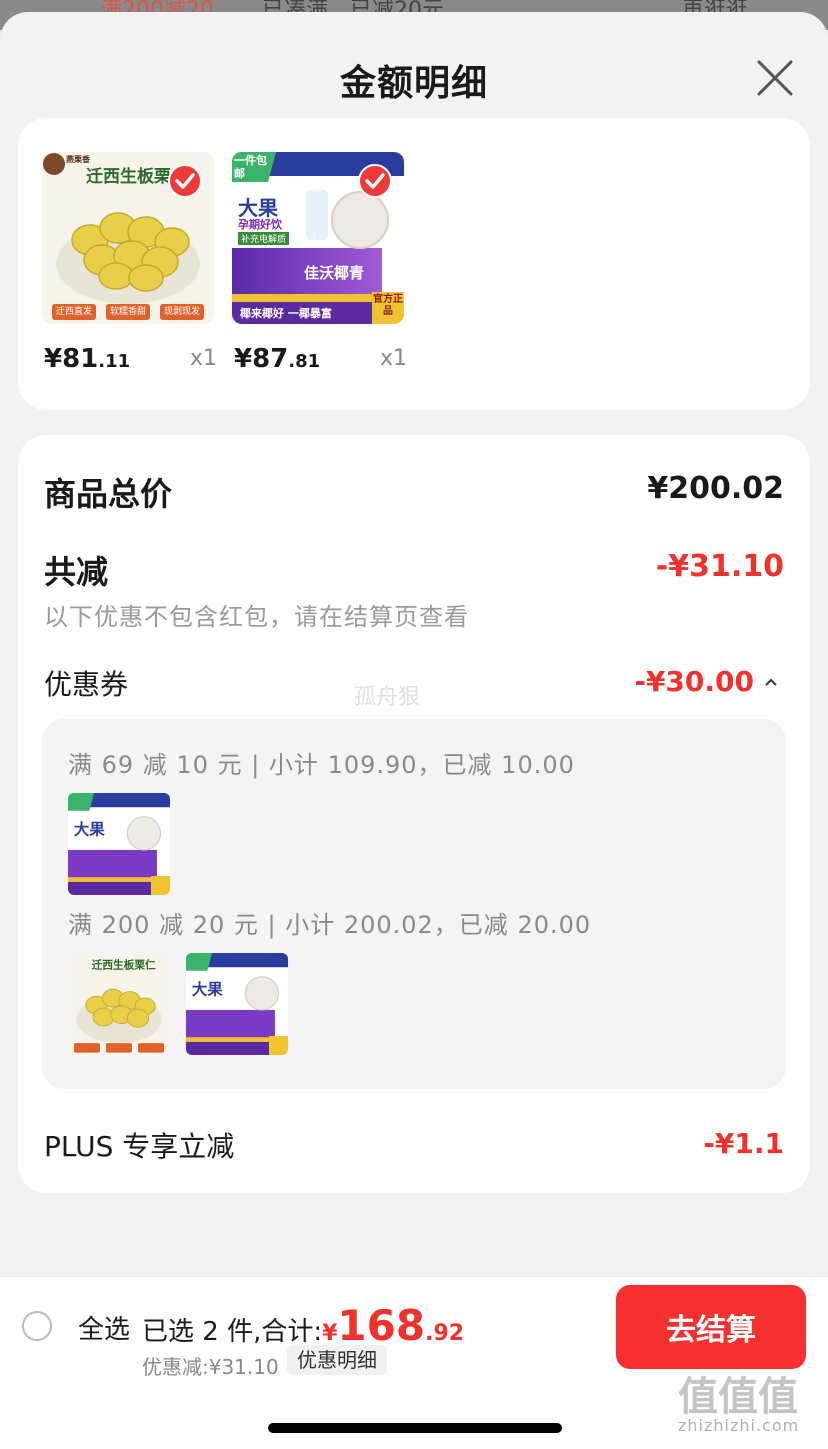 The width and height of the screenshot is (828, 1449). What do you see at coordinates (738, 1397) in the screenshot?
I see `site-watermark-logo: 值值值` at bounding box center [738, 1397].